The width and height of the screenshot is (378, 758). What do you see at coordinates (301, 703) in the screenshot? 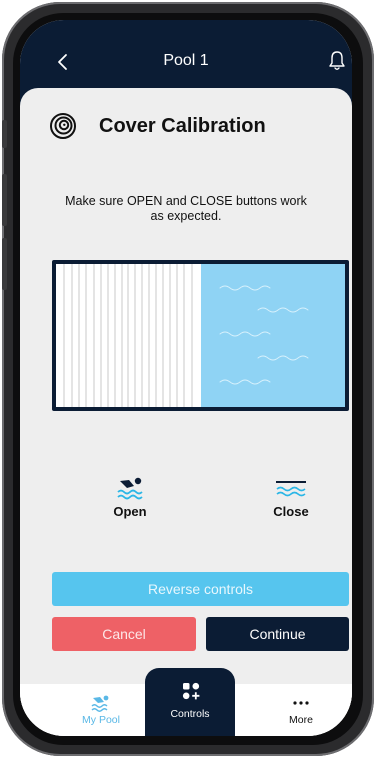
I see `more-dots-icon` at bounding box center [301, 703].